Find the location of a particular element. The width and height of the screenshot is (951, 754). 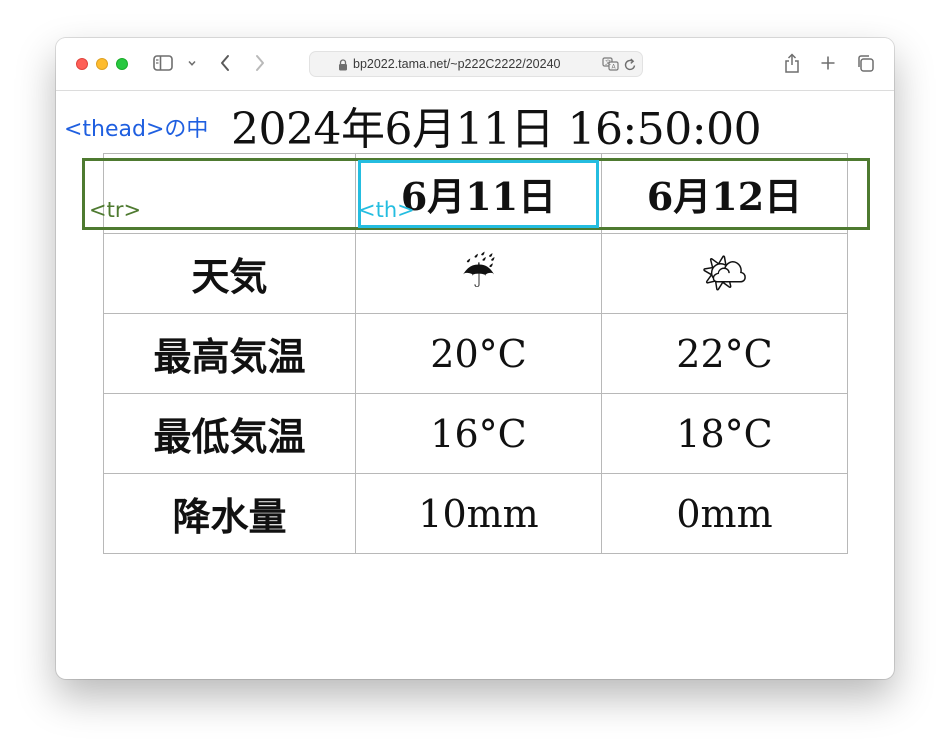

row-label: 降水量 is located at coordinates (229, 513).